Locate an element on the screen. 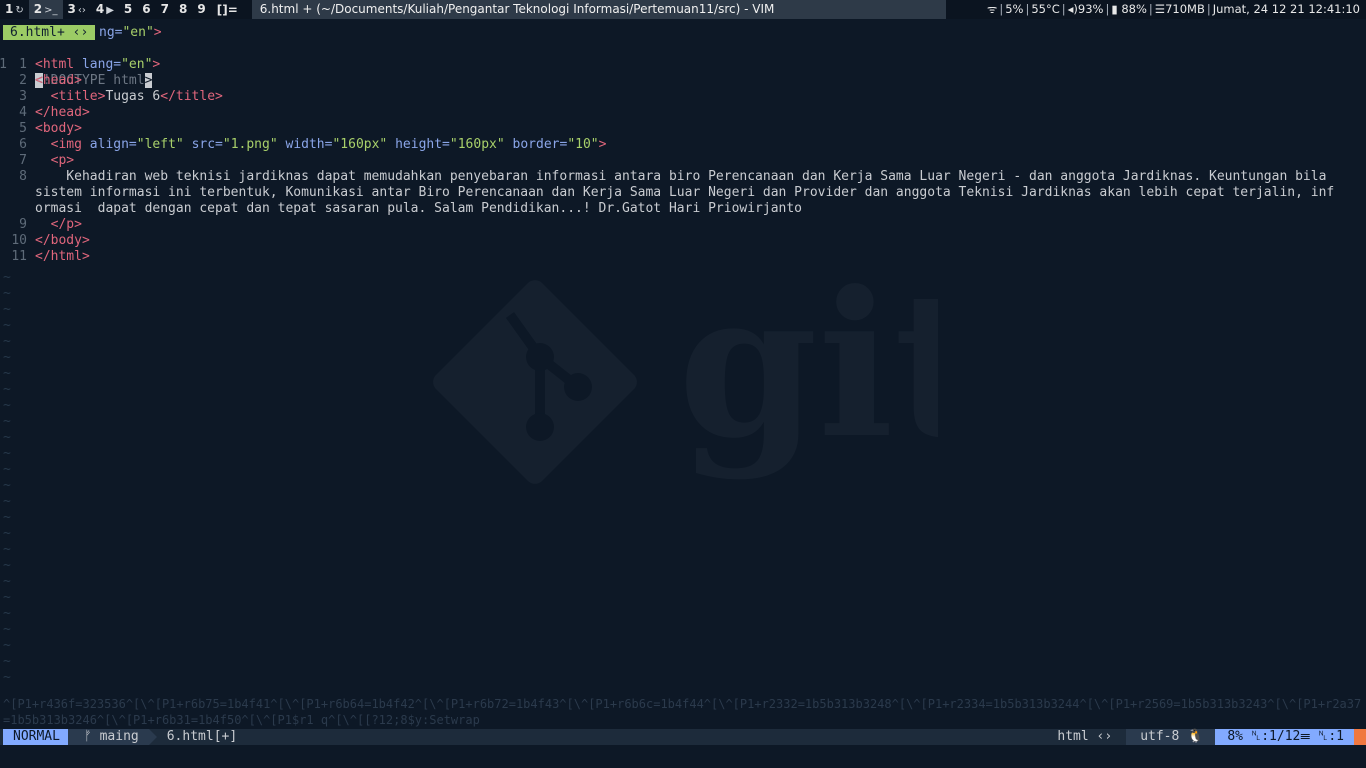 Image resolution: width=1366 pixels, height=768 pixels. layout-indicator: []= is located at coordinates (228, 10).